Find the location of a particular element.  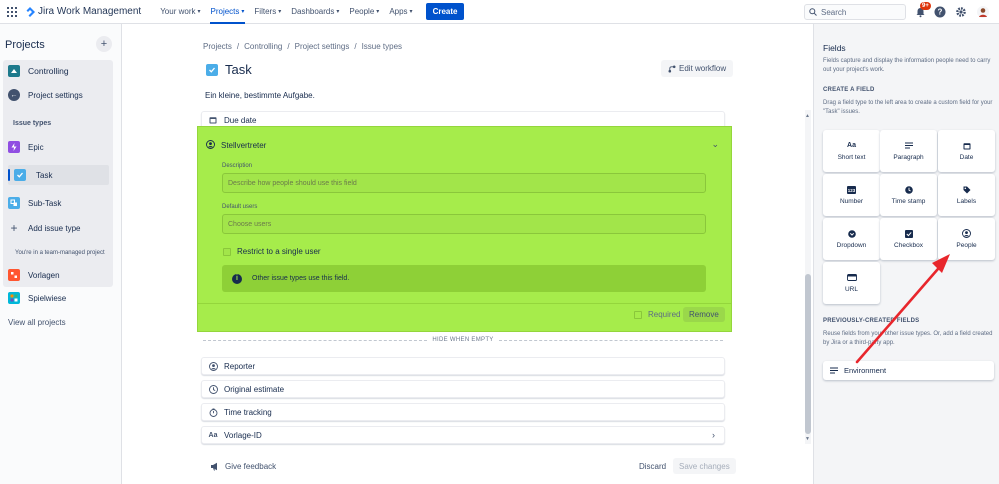

sidebar-item-label: Controlling is located at coordinates (48, 71).